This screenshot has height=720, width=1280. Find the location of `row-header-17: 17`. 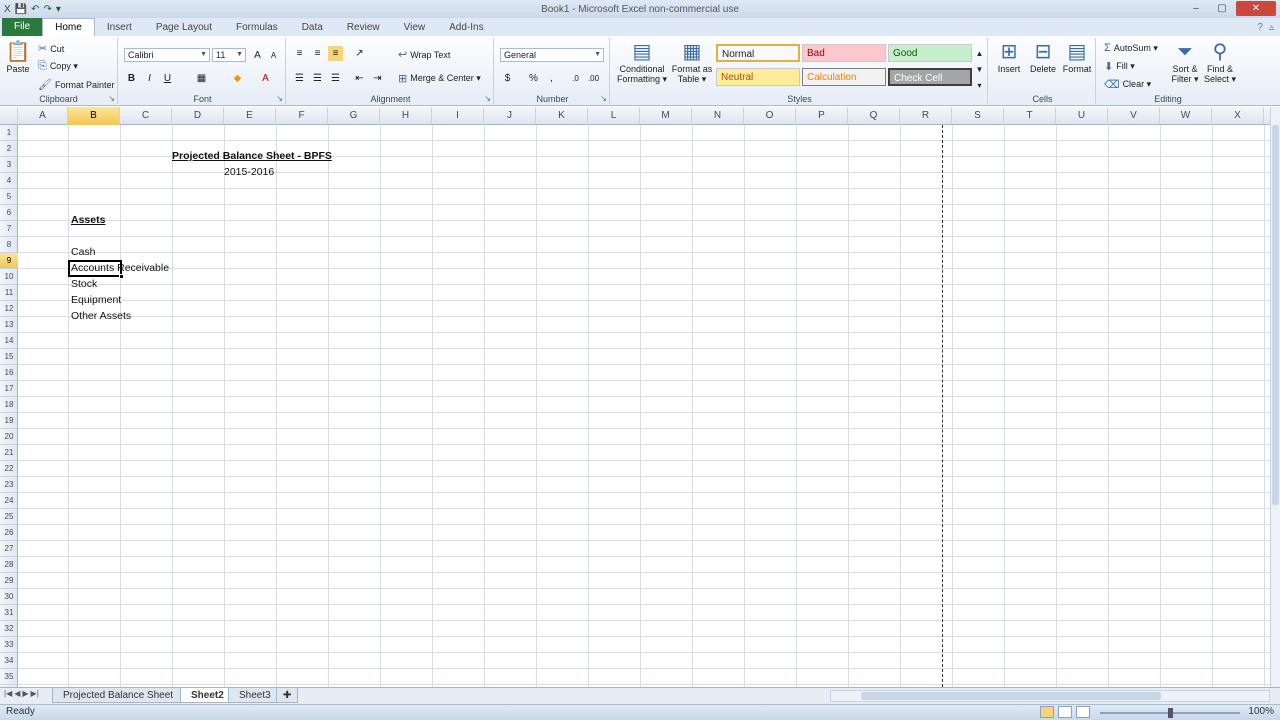

row-header-17: 17 is located at coordinates (9, 389).